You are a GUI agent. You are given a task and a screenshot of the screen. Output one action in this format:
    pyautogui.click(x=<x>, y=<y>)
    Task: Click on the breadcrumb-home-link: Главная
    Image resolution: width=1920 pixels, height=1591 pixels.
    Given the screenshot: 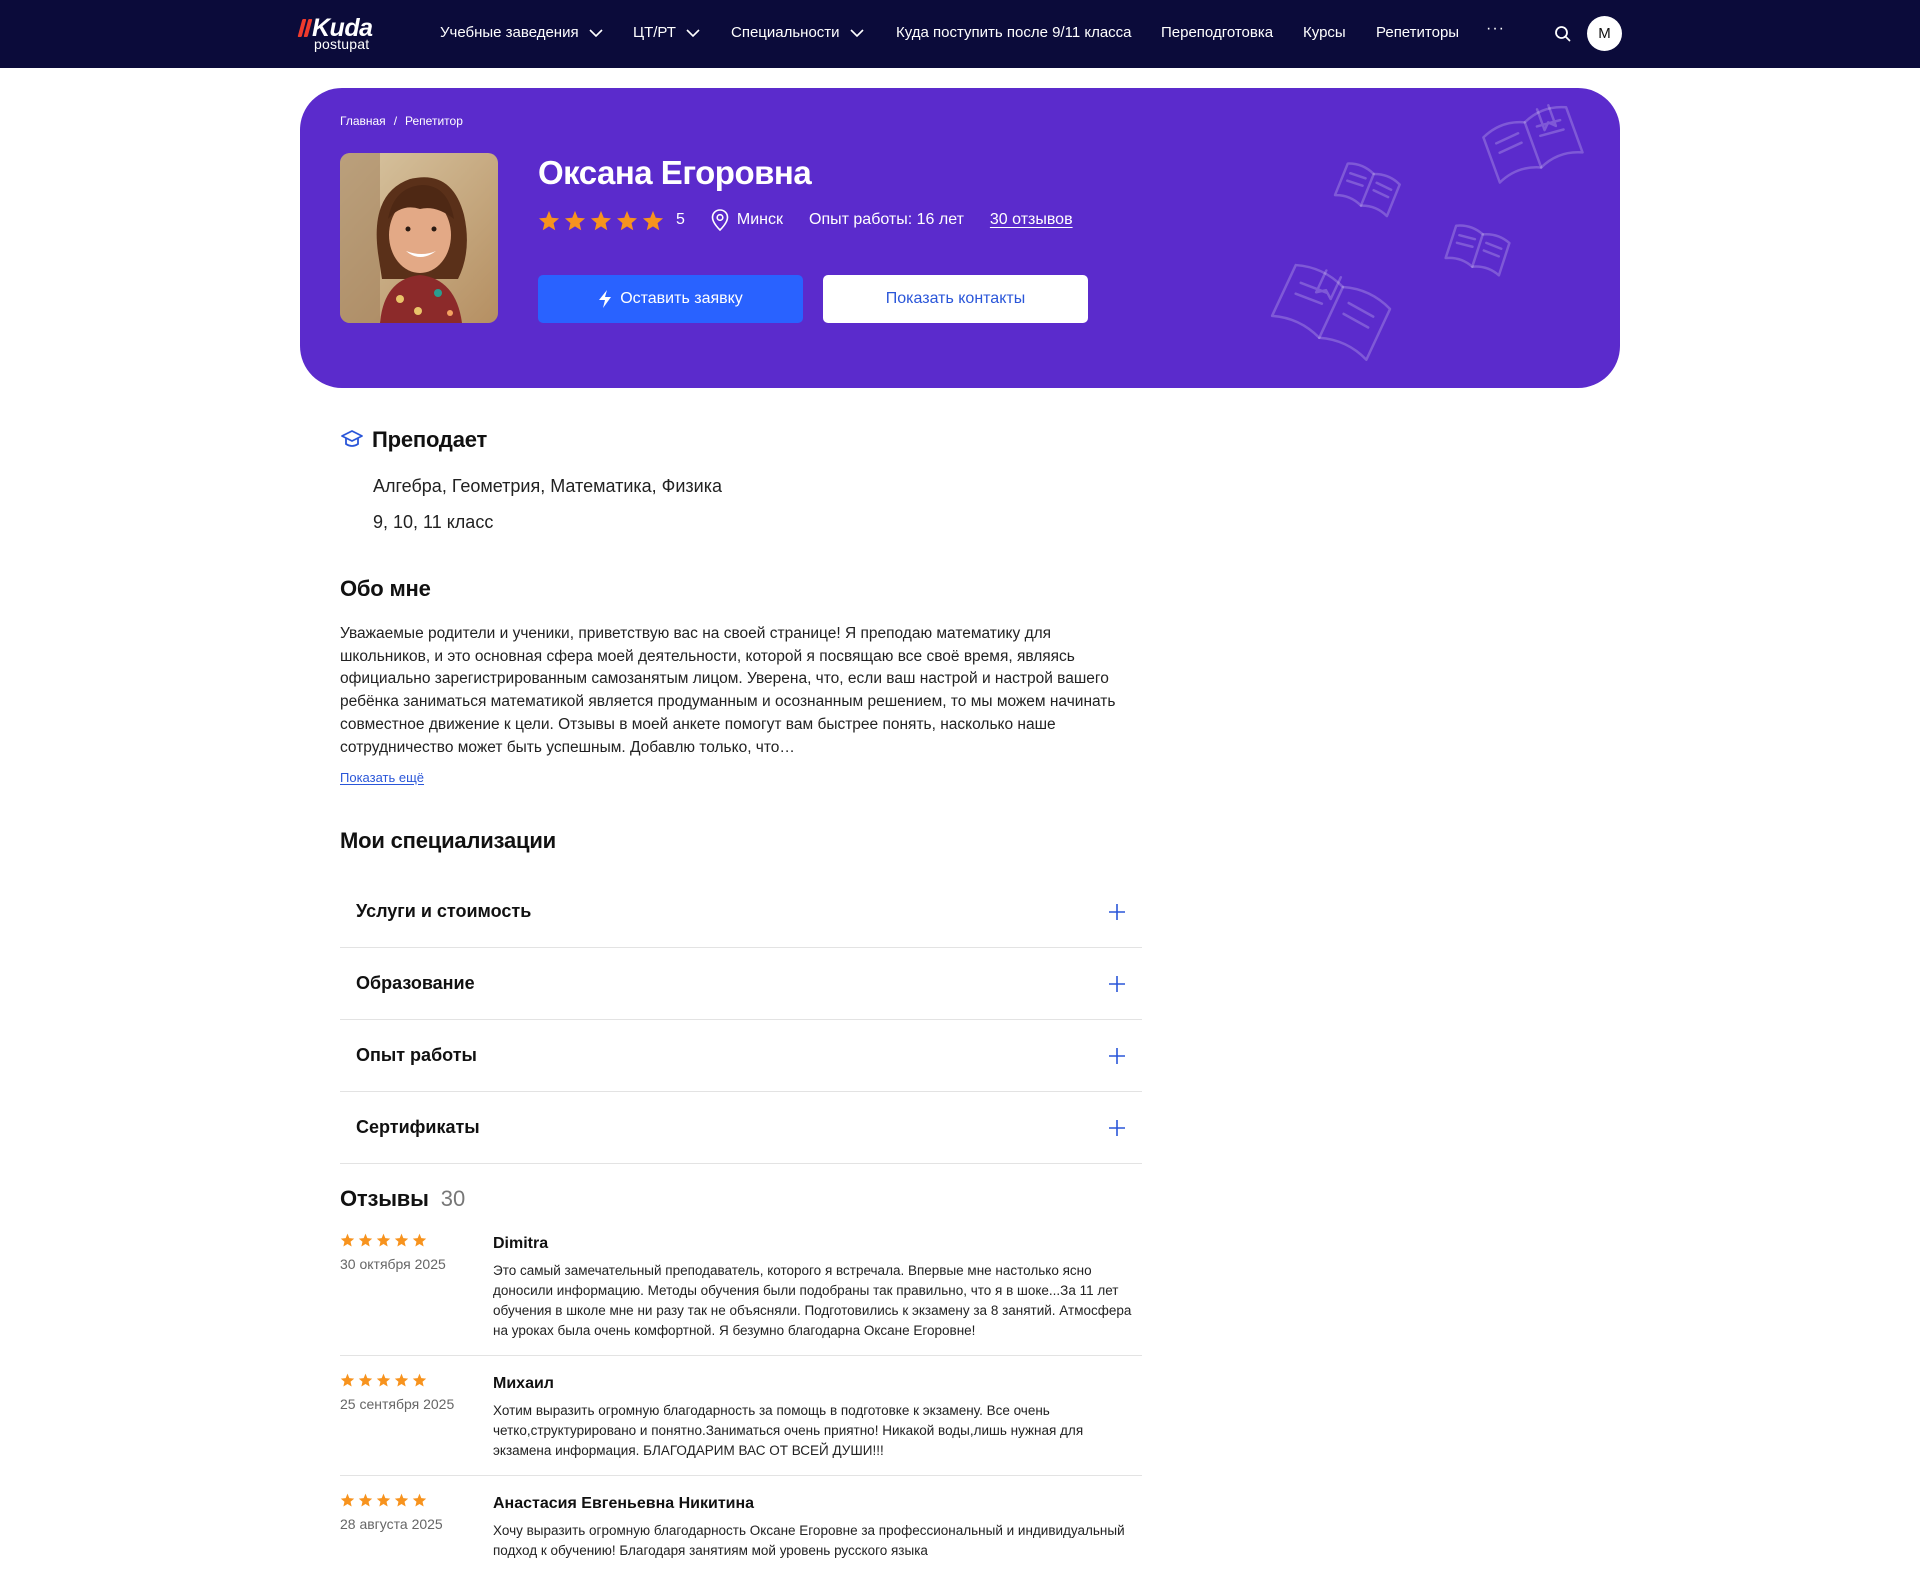 What is the action you would take?
    pyautogui.click(x=363, y=121)
    